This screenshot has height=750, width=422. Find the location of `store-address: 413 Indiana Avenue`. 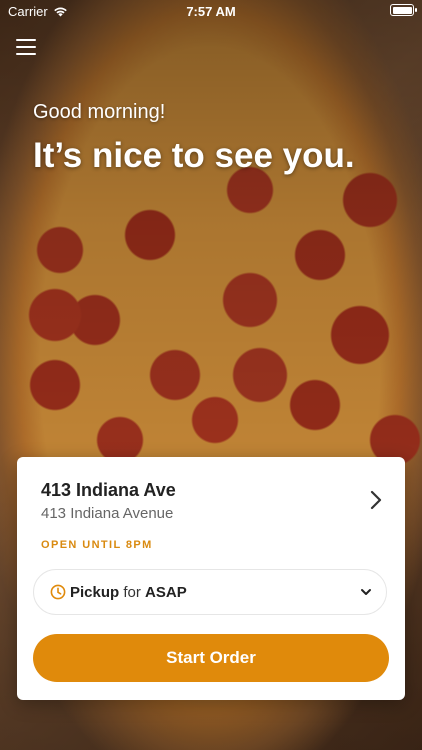

store-address: 413 Indiana Avenue is located at coordinates (107, 513).